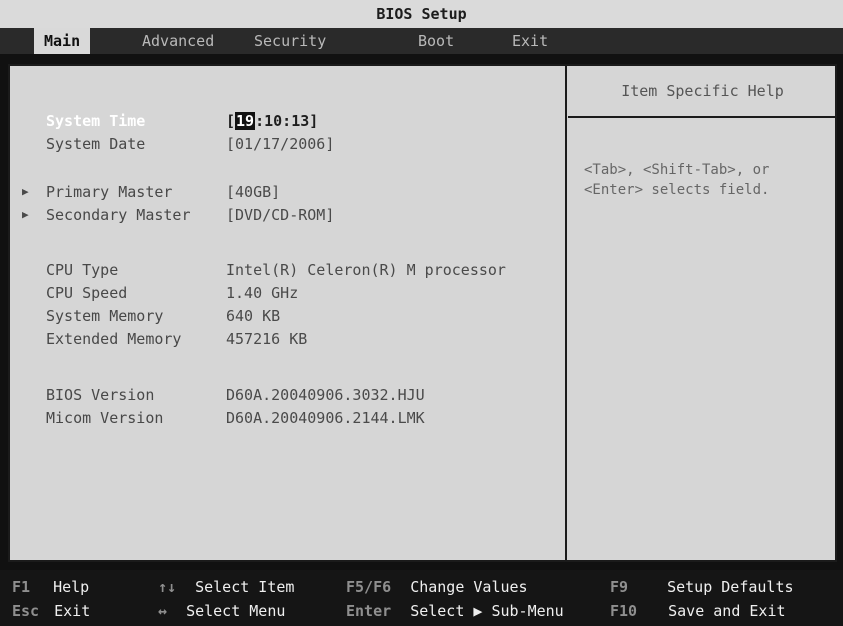 This screenshot has height=626, width=843. What do you see at coordinates (87, 293) in the screenshot?
I see `setting-label: CPU Speed` at bounding box center [87, 293].